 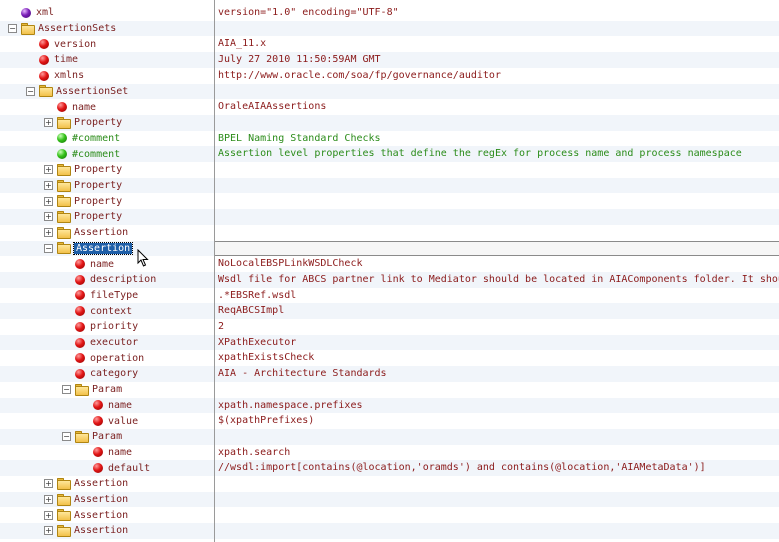 I want to click on tree-node: time, so click(x=52, y=60).